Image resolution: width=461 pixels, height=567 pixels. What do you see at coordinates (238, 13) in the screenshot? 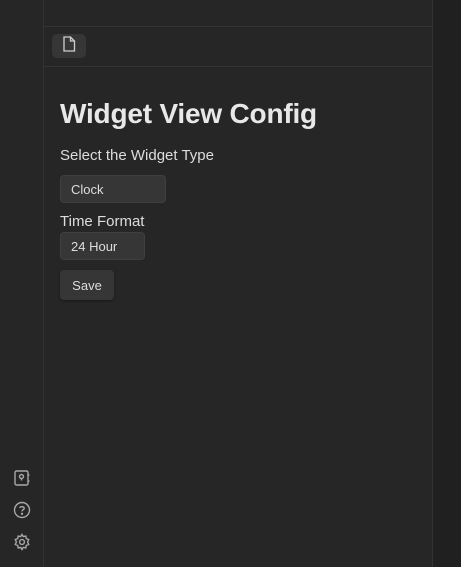
I see `title-bar` at bounding box center [238, 13].